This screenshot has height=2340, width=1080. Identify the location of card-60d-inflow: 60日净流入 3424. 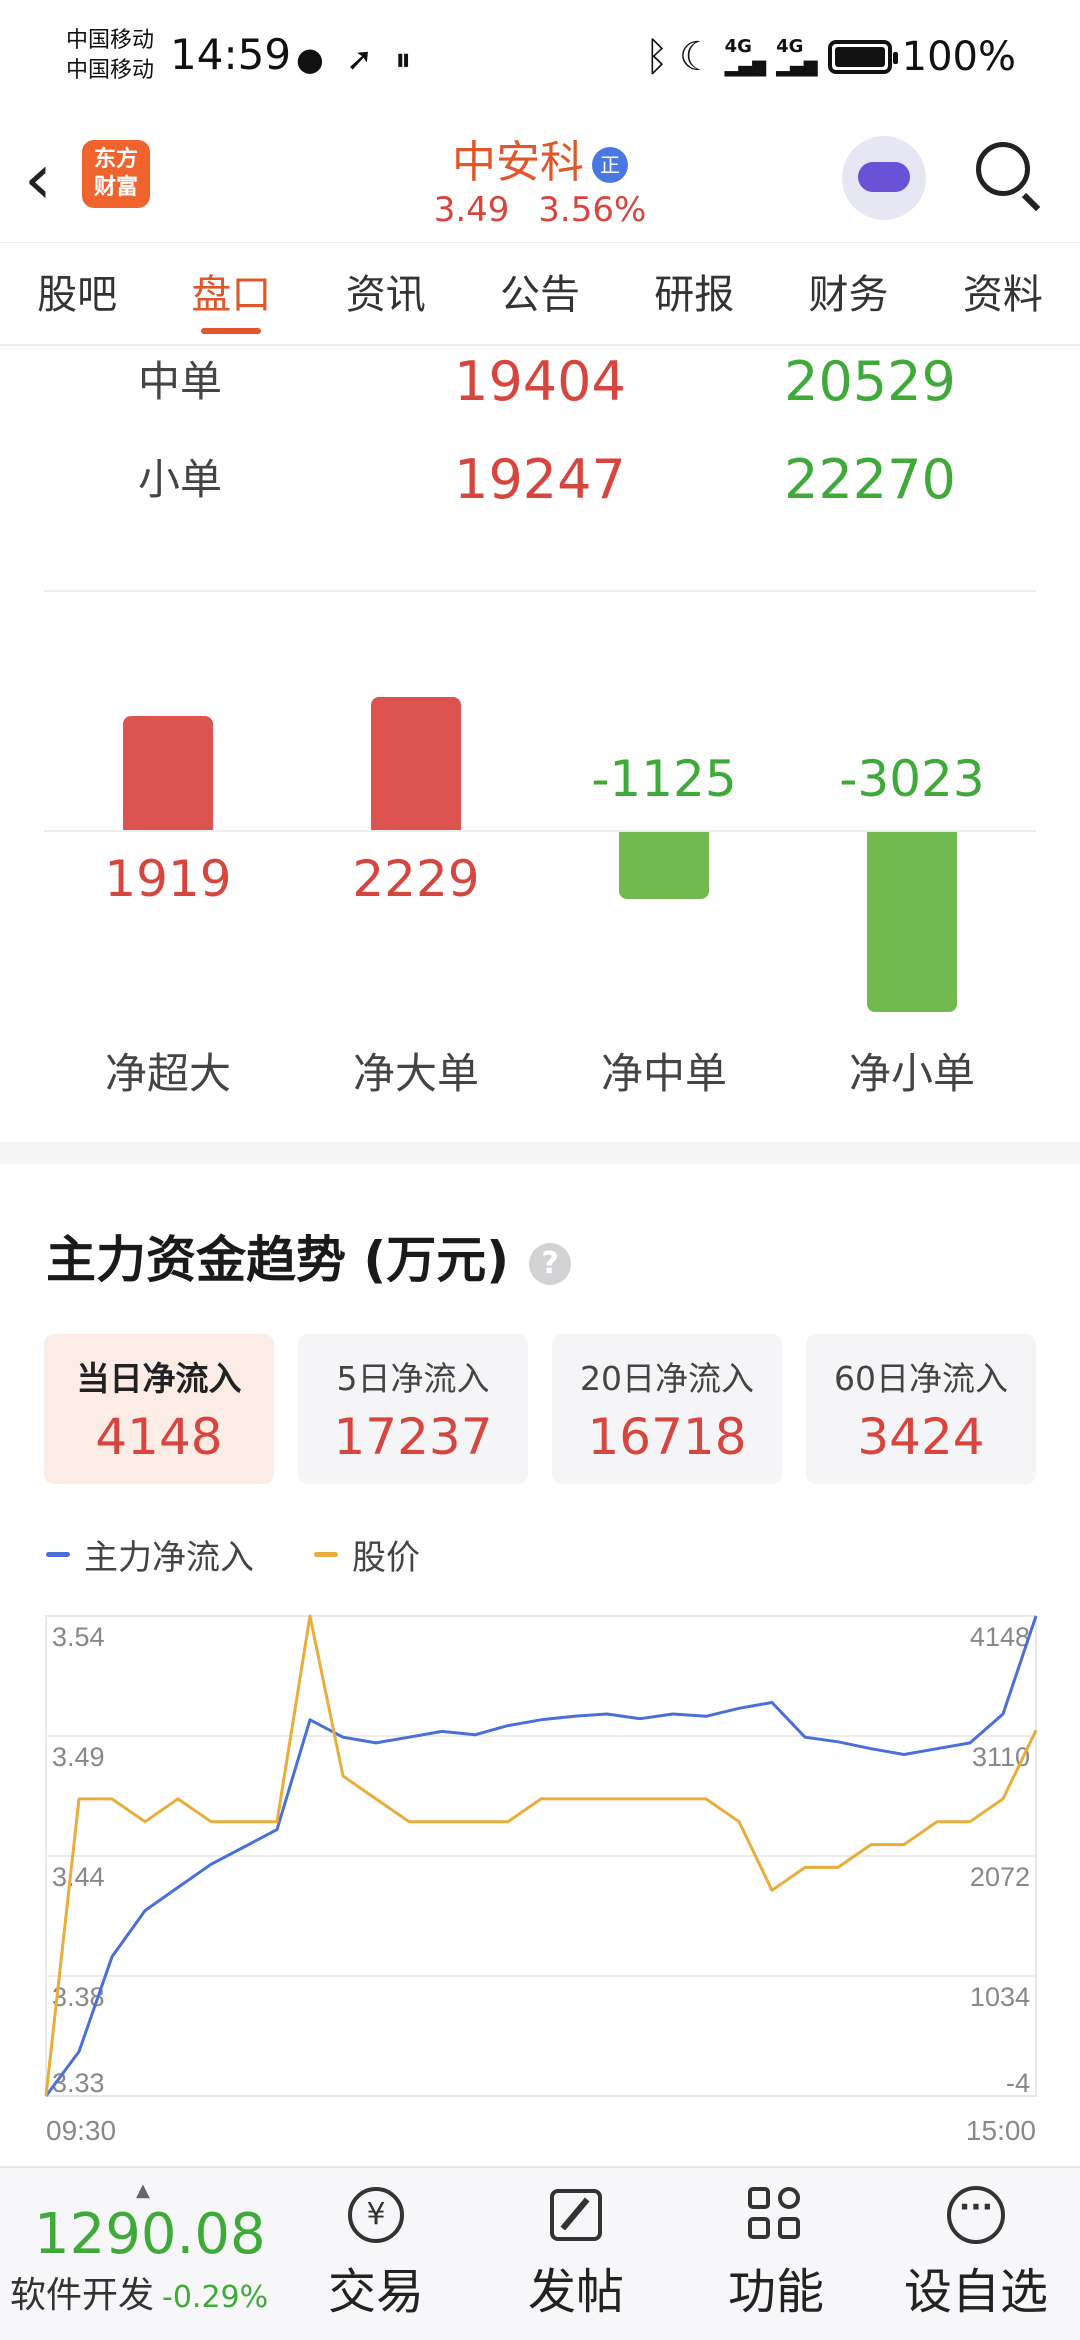
(921, 1409).